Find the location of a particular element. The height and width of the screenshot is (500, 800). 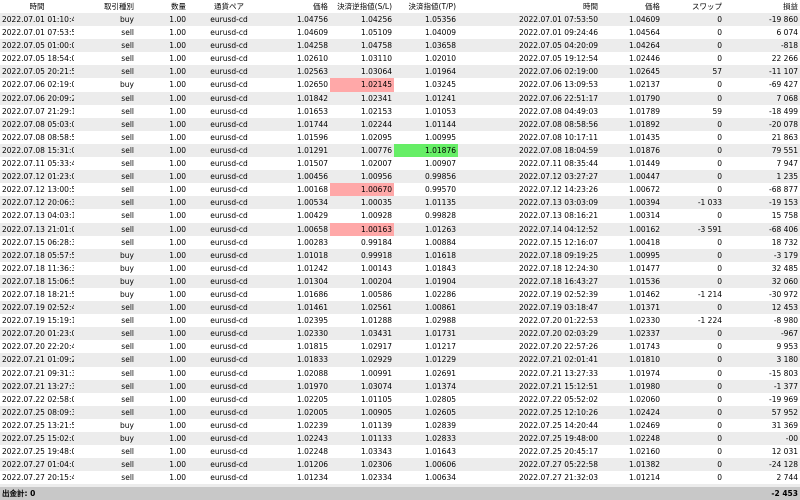

cell-profit: 18 732 is located at coordinates (784, 242).